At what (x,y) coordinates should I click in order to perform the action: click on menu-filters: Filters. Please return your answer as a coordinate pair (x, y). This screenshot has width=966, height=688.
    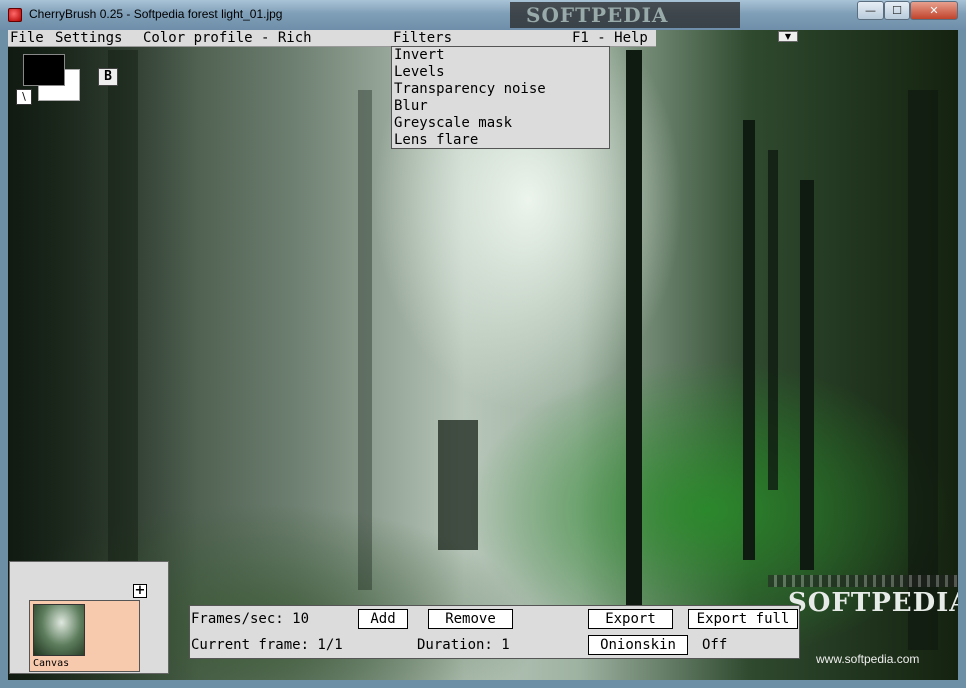
    Looking at the image, I should click on (422, 38).